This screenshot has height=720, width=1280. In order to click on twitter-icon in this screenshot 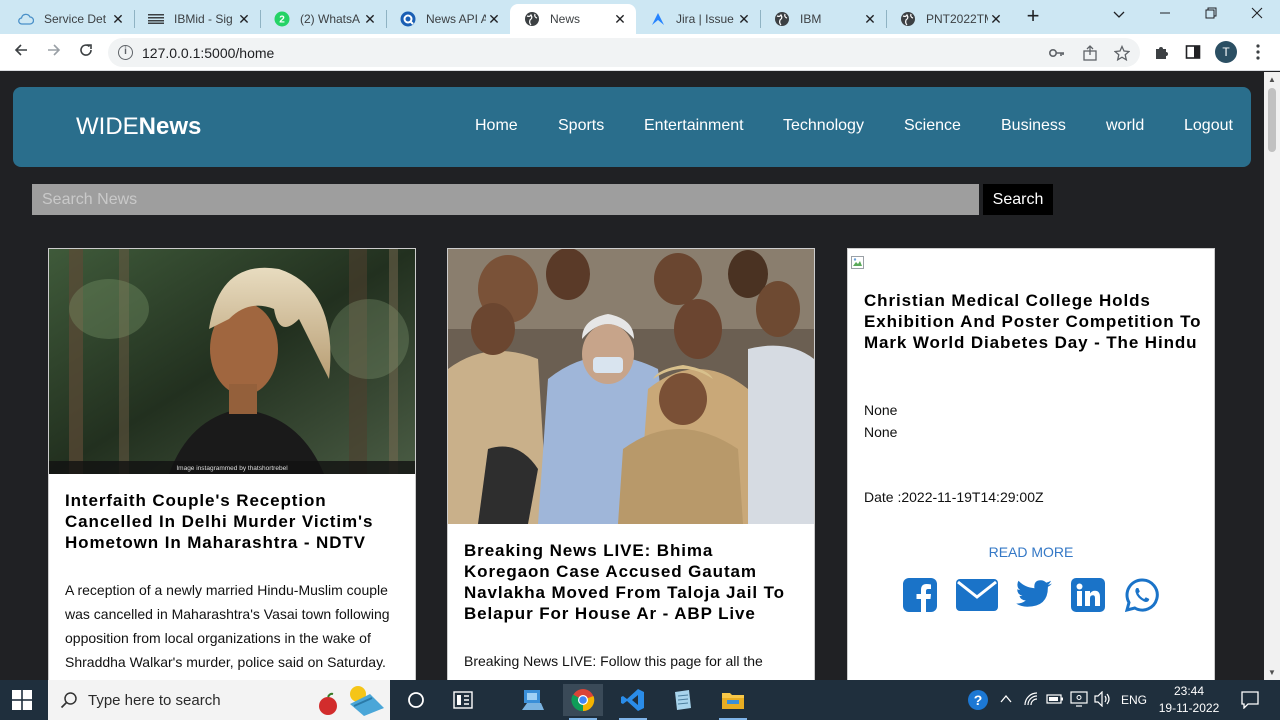, I will do `click(1034, 595)`.